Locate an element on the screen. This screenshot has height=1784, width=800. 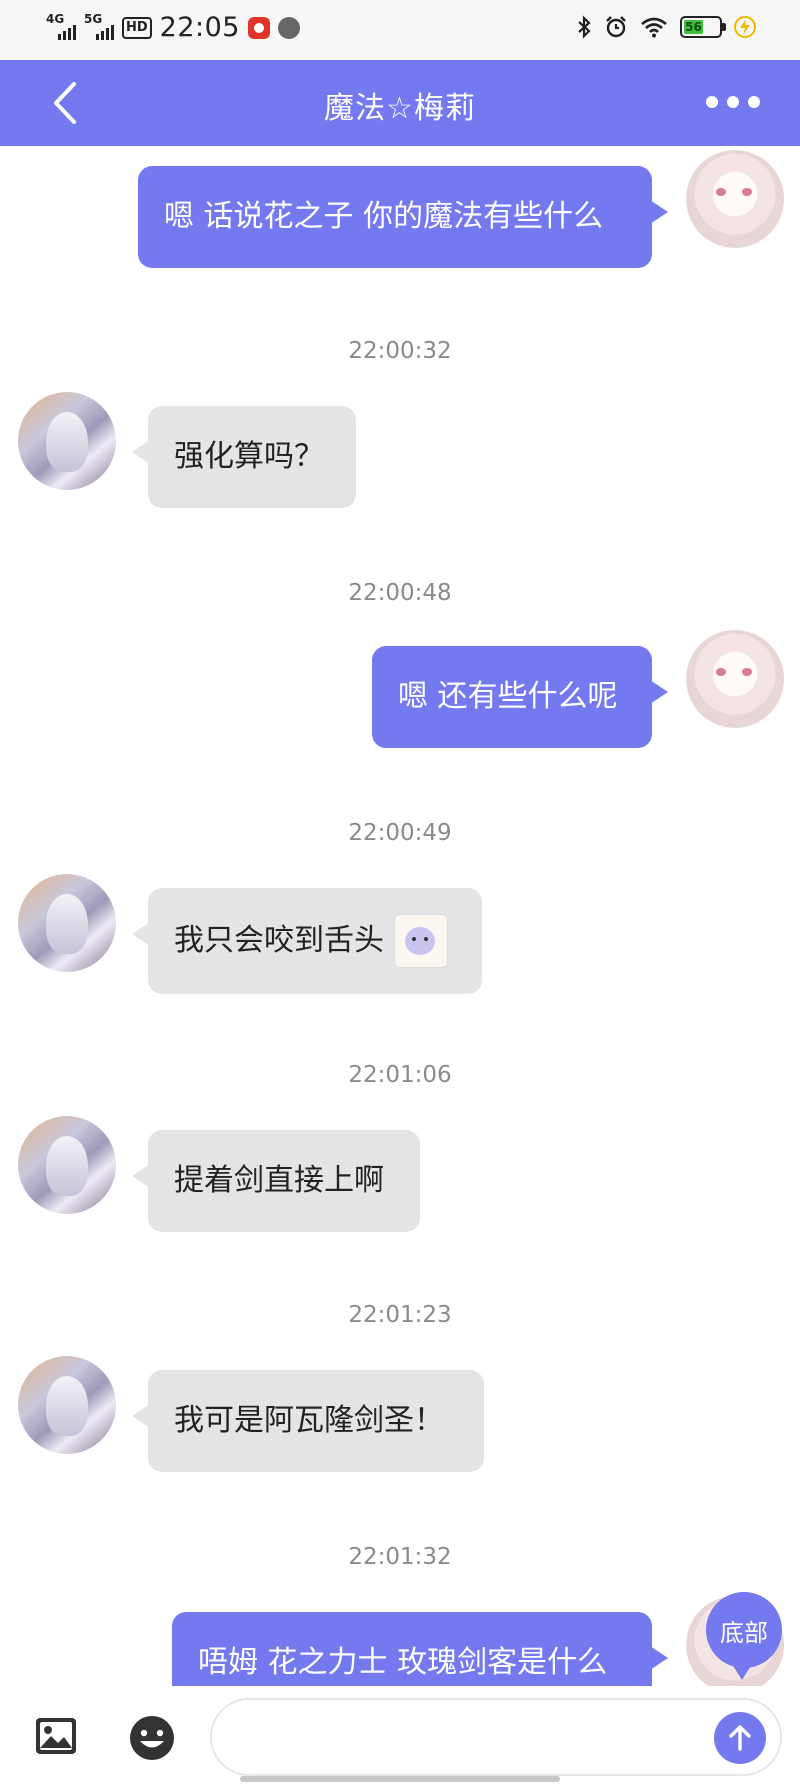
message-timestamp: 22:01:32 is located at coordinates (400, 1557).